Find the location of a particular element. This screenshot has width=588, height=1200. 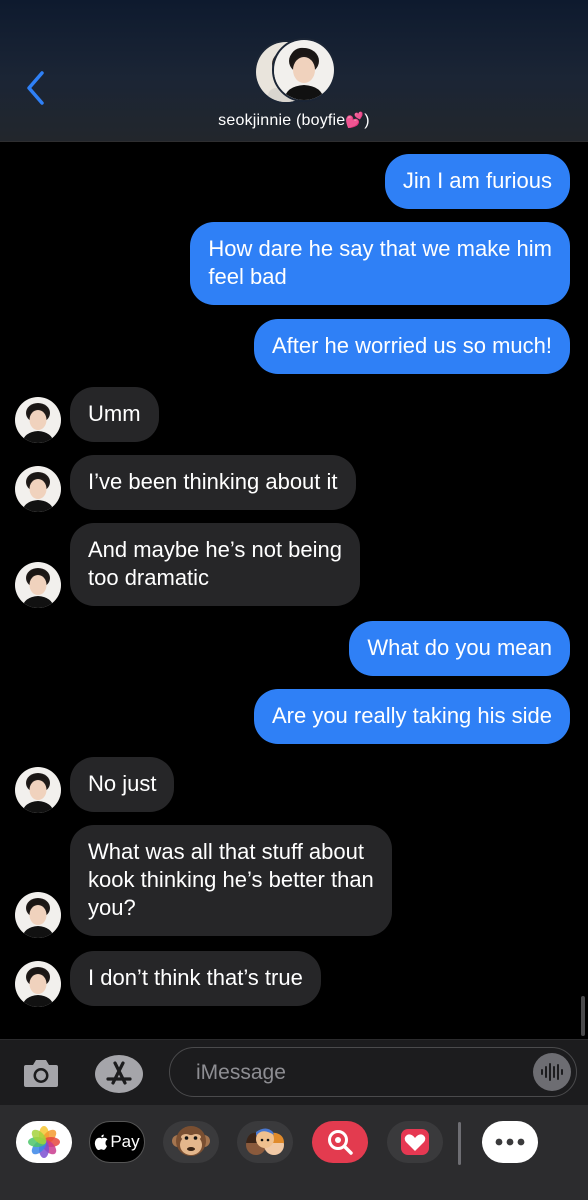

photos-icon is located at coordinates (44, 1142).